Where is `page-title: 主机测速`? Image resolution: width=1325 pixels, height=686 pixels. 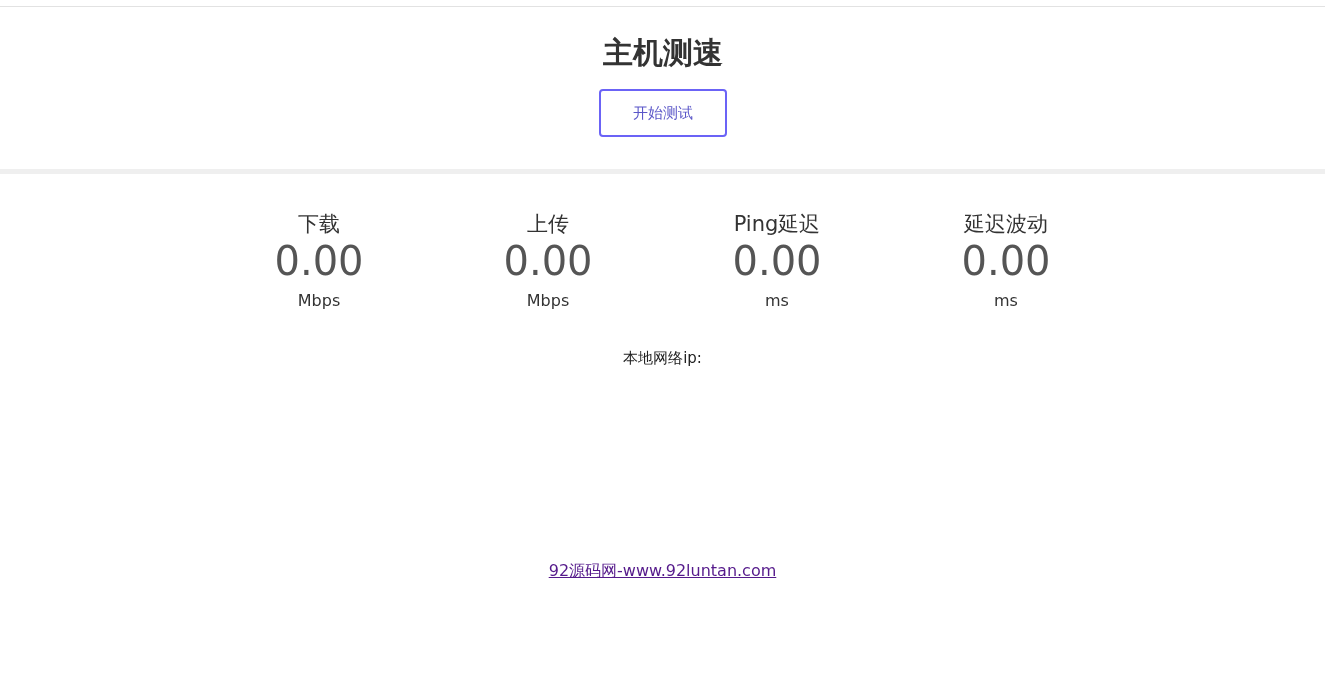 page-title: 主机测速 is located at coordinates (662, 53).